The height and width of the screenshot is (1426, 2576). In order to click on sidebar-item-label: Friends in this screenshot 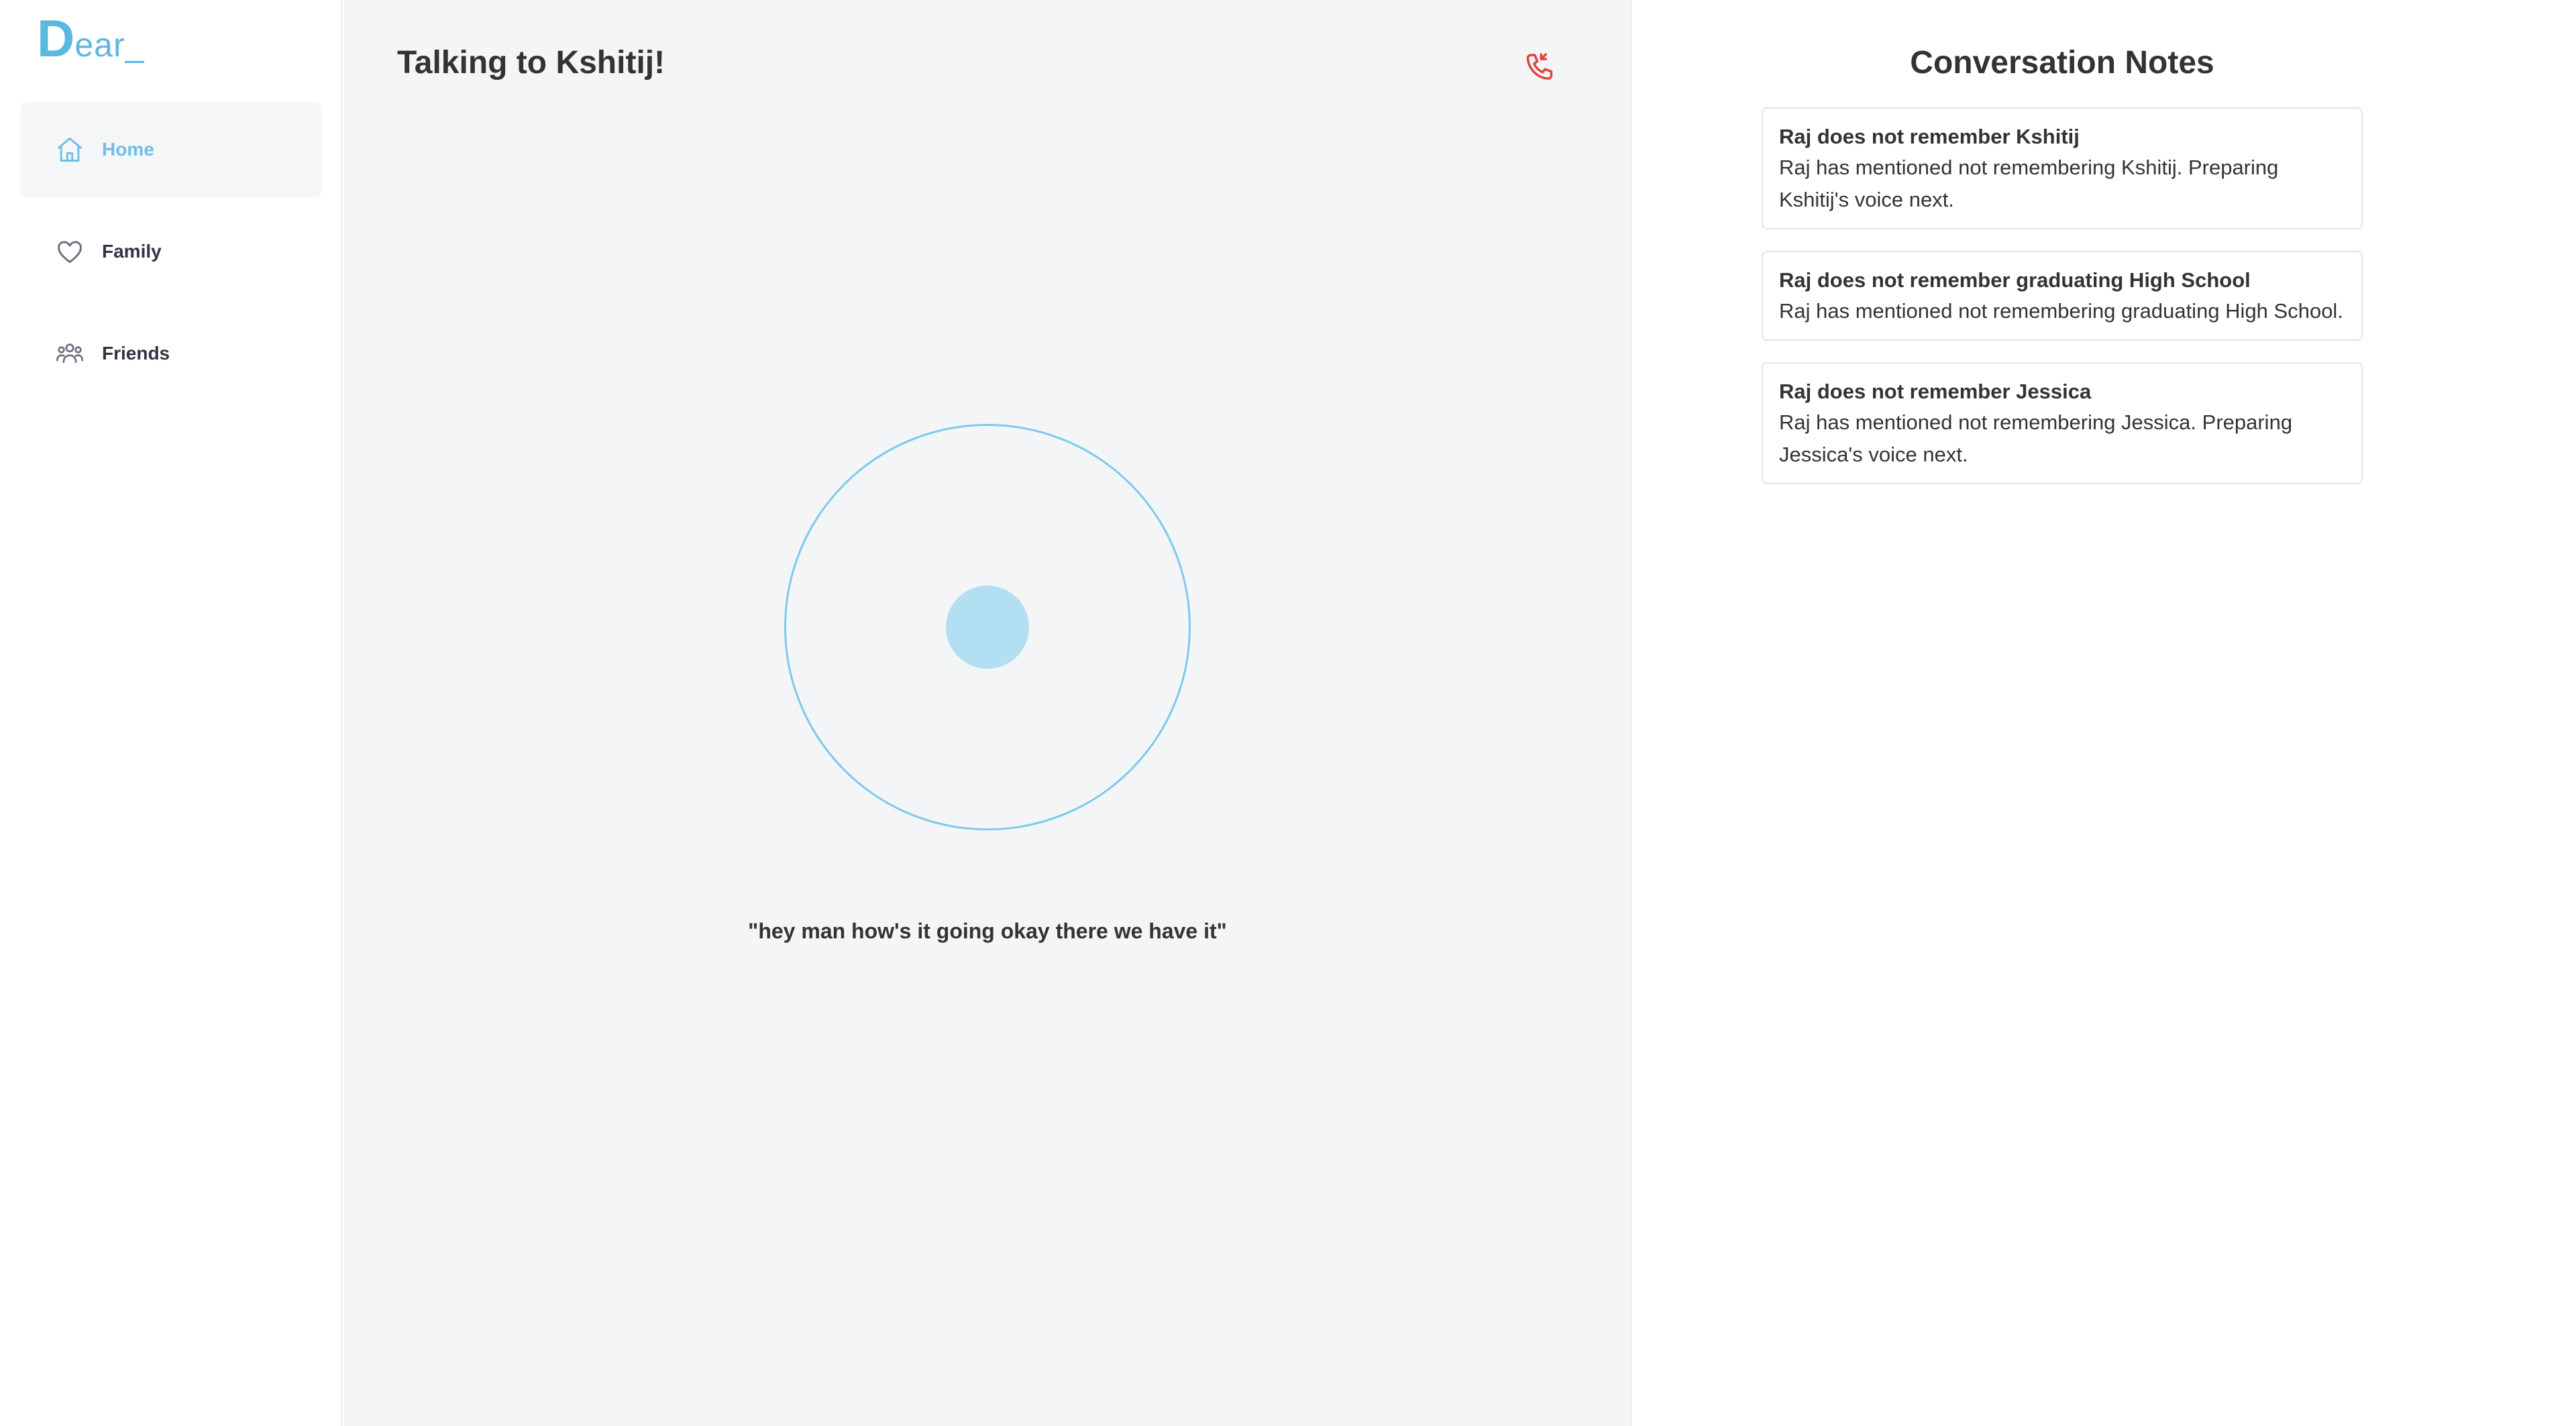, I will do `click(136, 353)`.